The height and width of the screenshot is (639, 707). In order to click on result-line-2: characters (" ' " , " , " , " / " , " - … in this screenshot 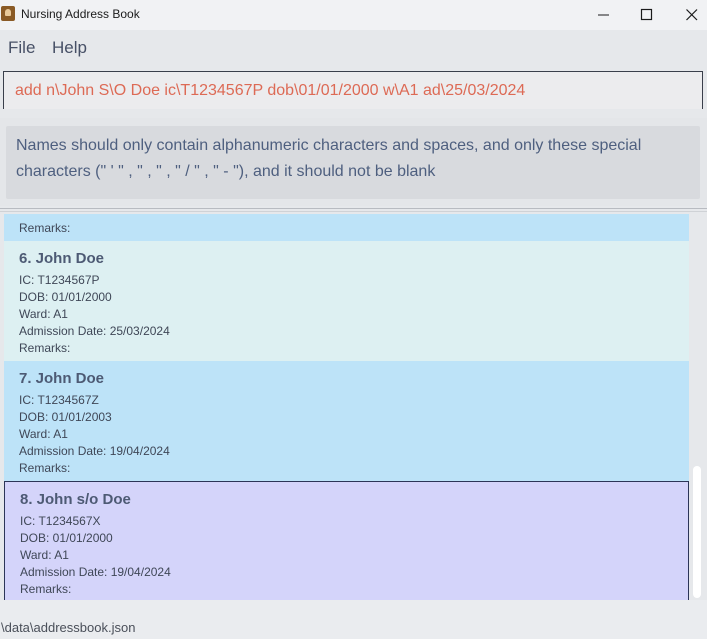, I will do `click(226, 171)`.